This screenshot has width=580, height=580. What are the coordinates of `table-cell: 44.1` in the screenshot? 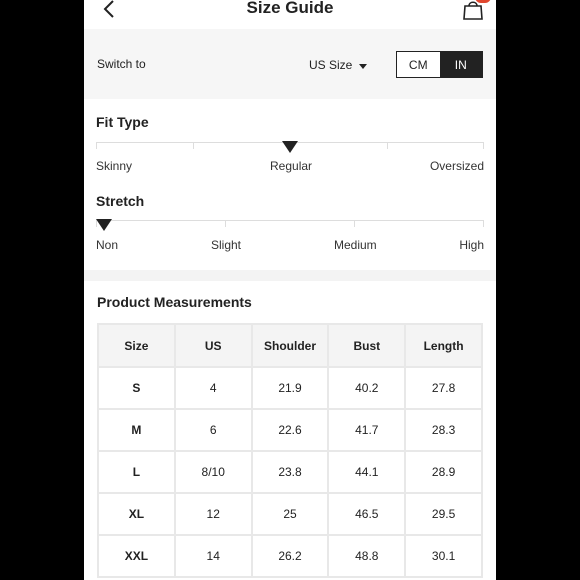 It's located at (367, 472).